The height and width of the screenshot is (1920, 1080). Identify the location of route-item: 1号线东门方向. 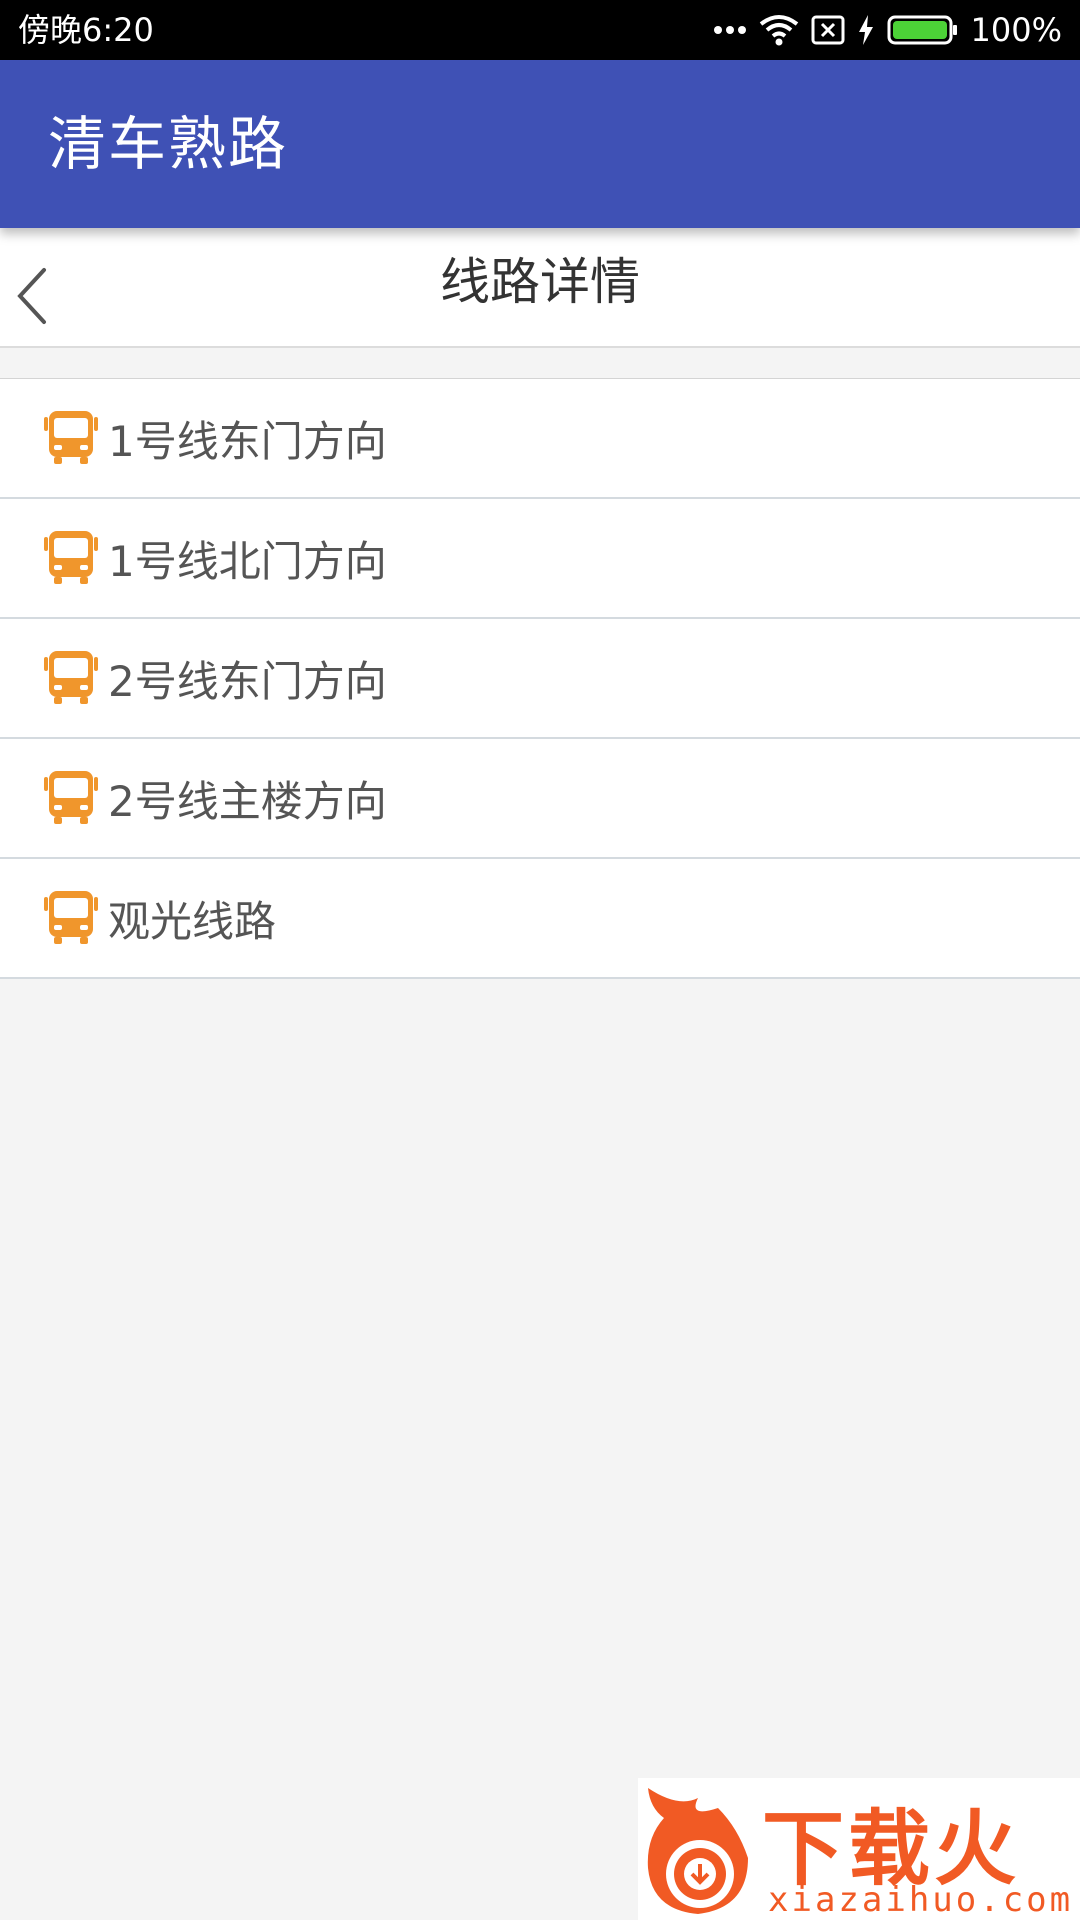
(540, 439).